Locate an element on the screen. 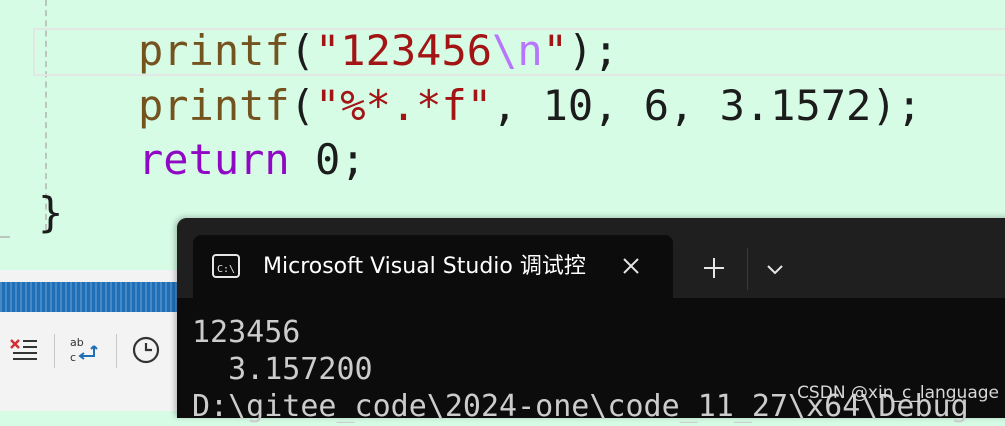 Image resolution: width=1005 pixels, height=426 pixels. code-line-3: return 0; is located at coordinates (252, 160).